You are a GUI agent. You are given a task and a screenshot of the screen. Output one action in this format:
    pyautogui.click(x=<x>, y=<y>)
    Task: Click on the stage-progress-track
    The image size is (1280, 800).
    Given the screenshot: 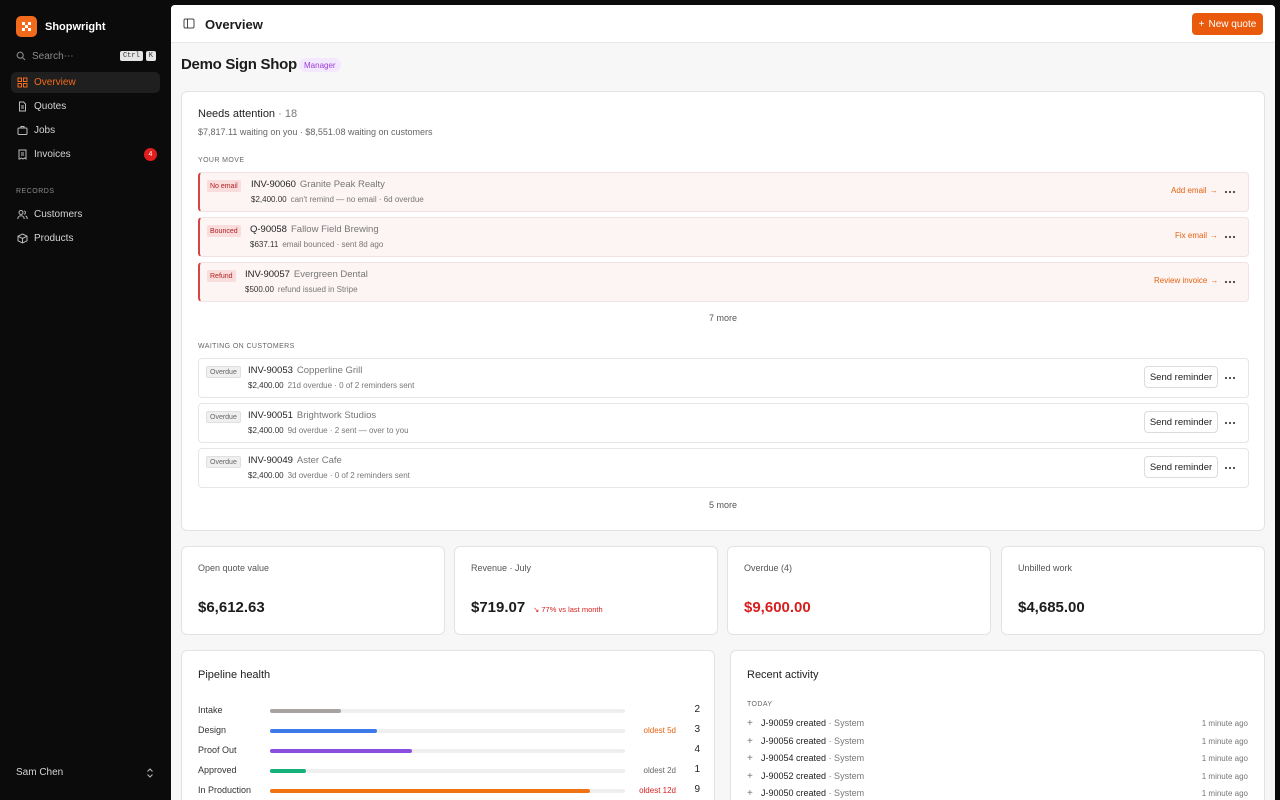 What is the action you would take?
    pyautogui.click(x=447, y=731)
    